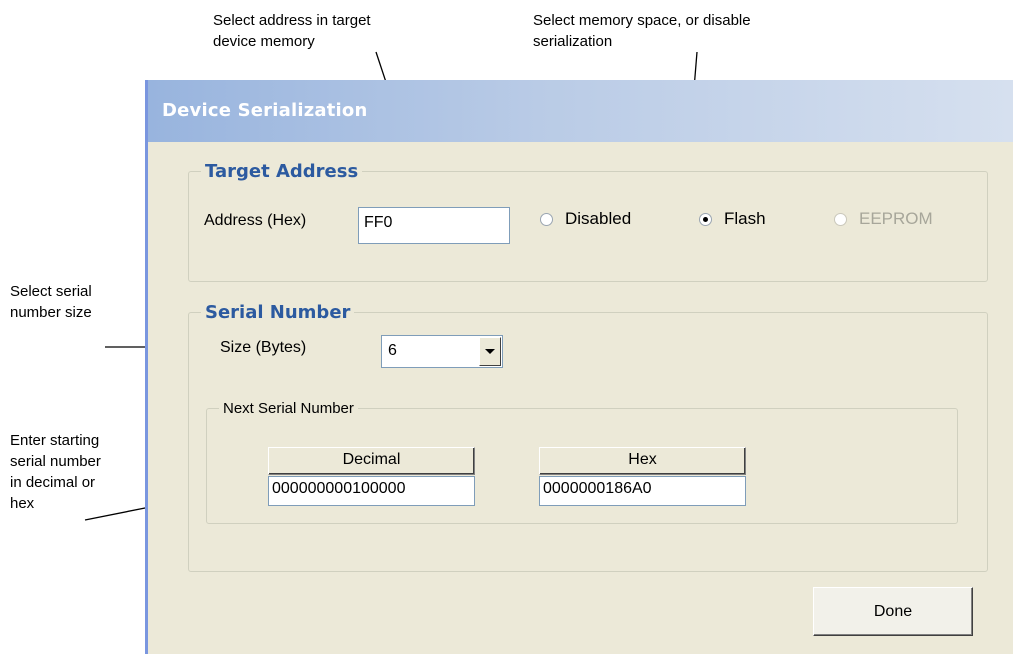 This screenshot has height=654, width=1013. I want to click on dropdown-arrow-icon, so click(490, 351).